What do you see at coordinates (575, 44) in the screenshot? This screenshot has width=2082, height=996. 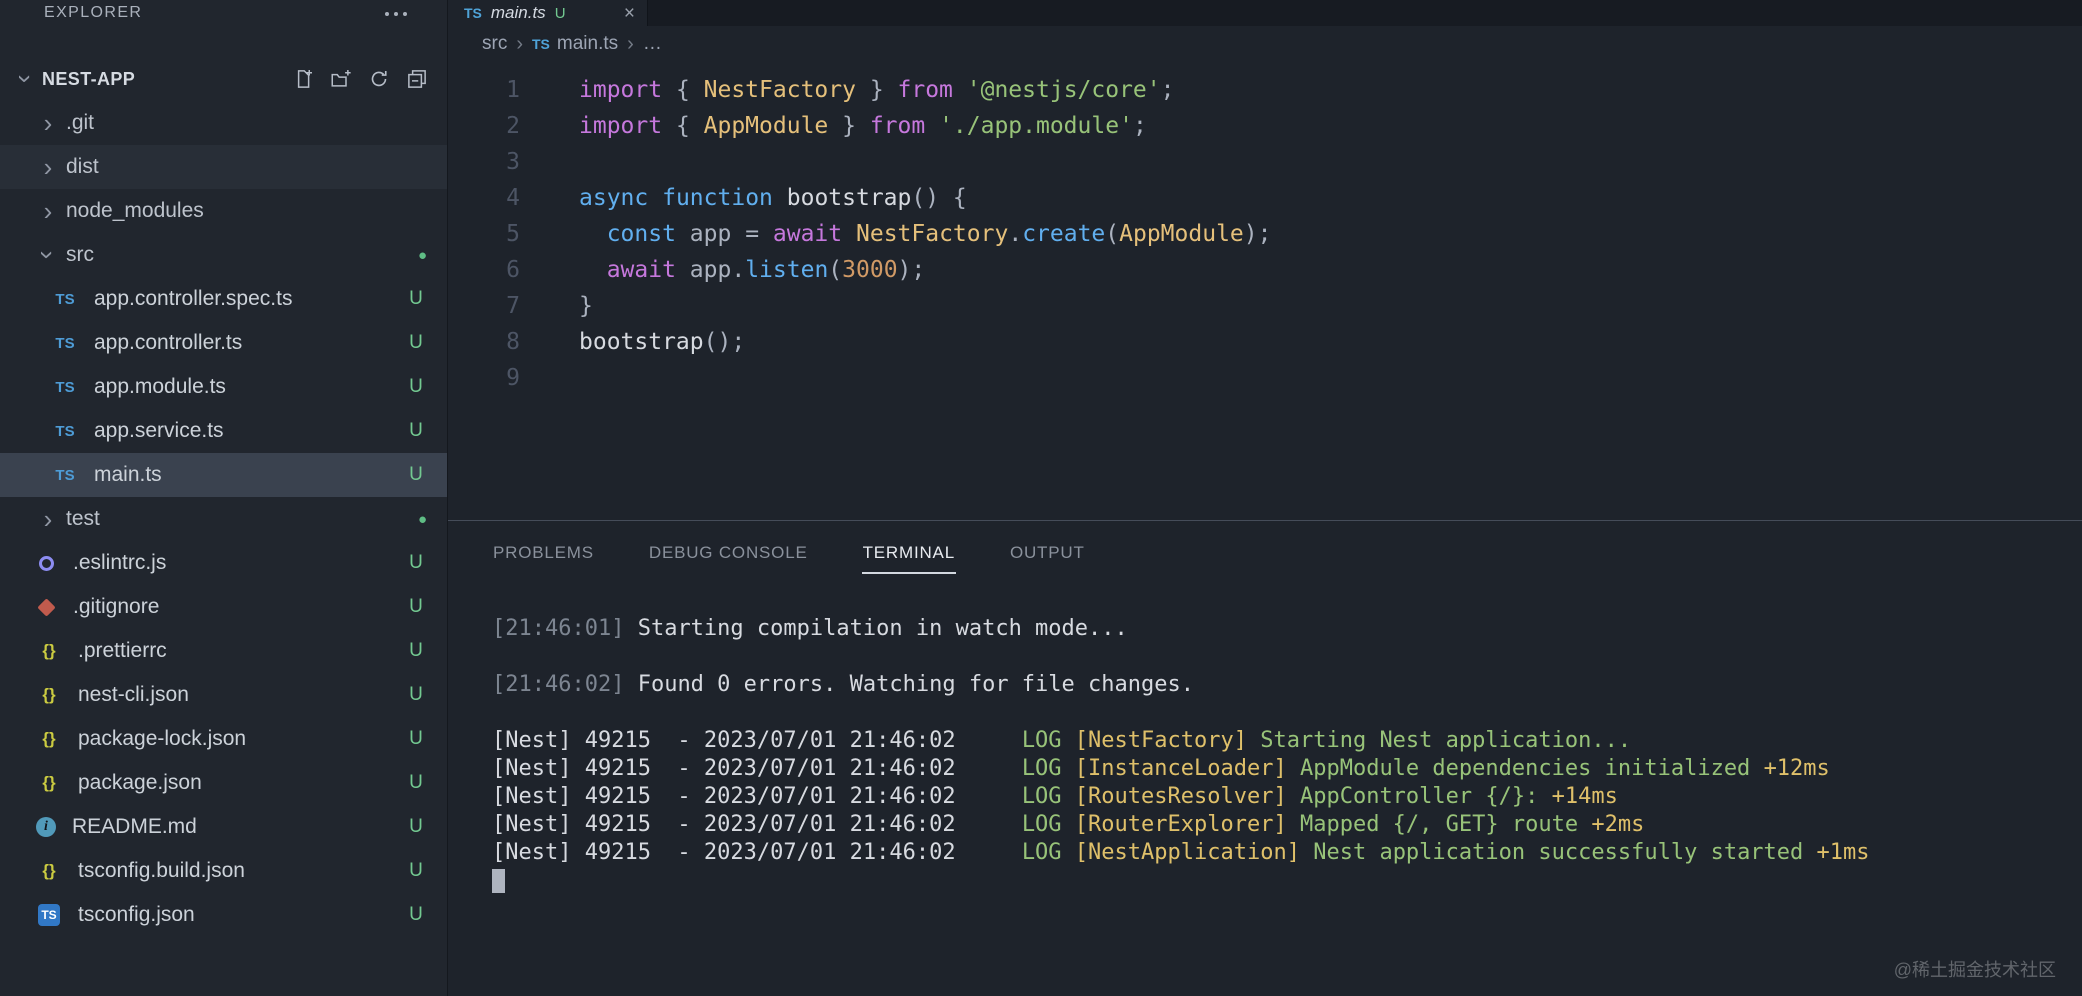 I see `breadcrumb-item-main-ts: TS main.ts` at bounding box center [575, 44].